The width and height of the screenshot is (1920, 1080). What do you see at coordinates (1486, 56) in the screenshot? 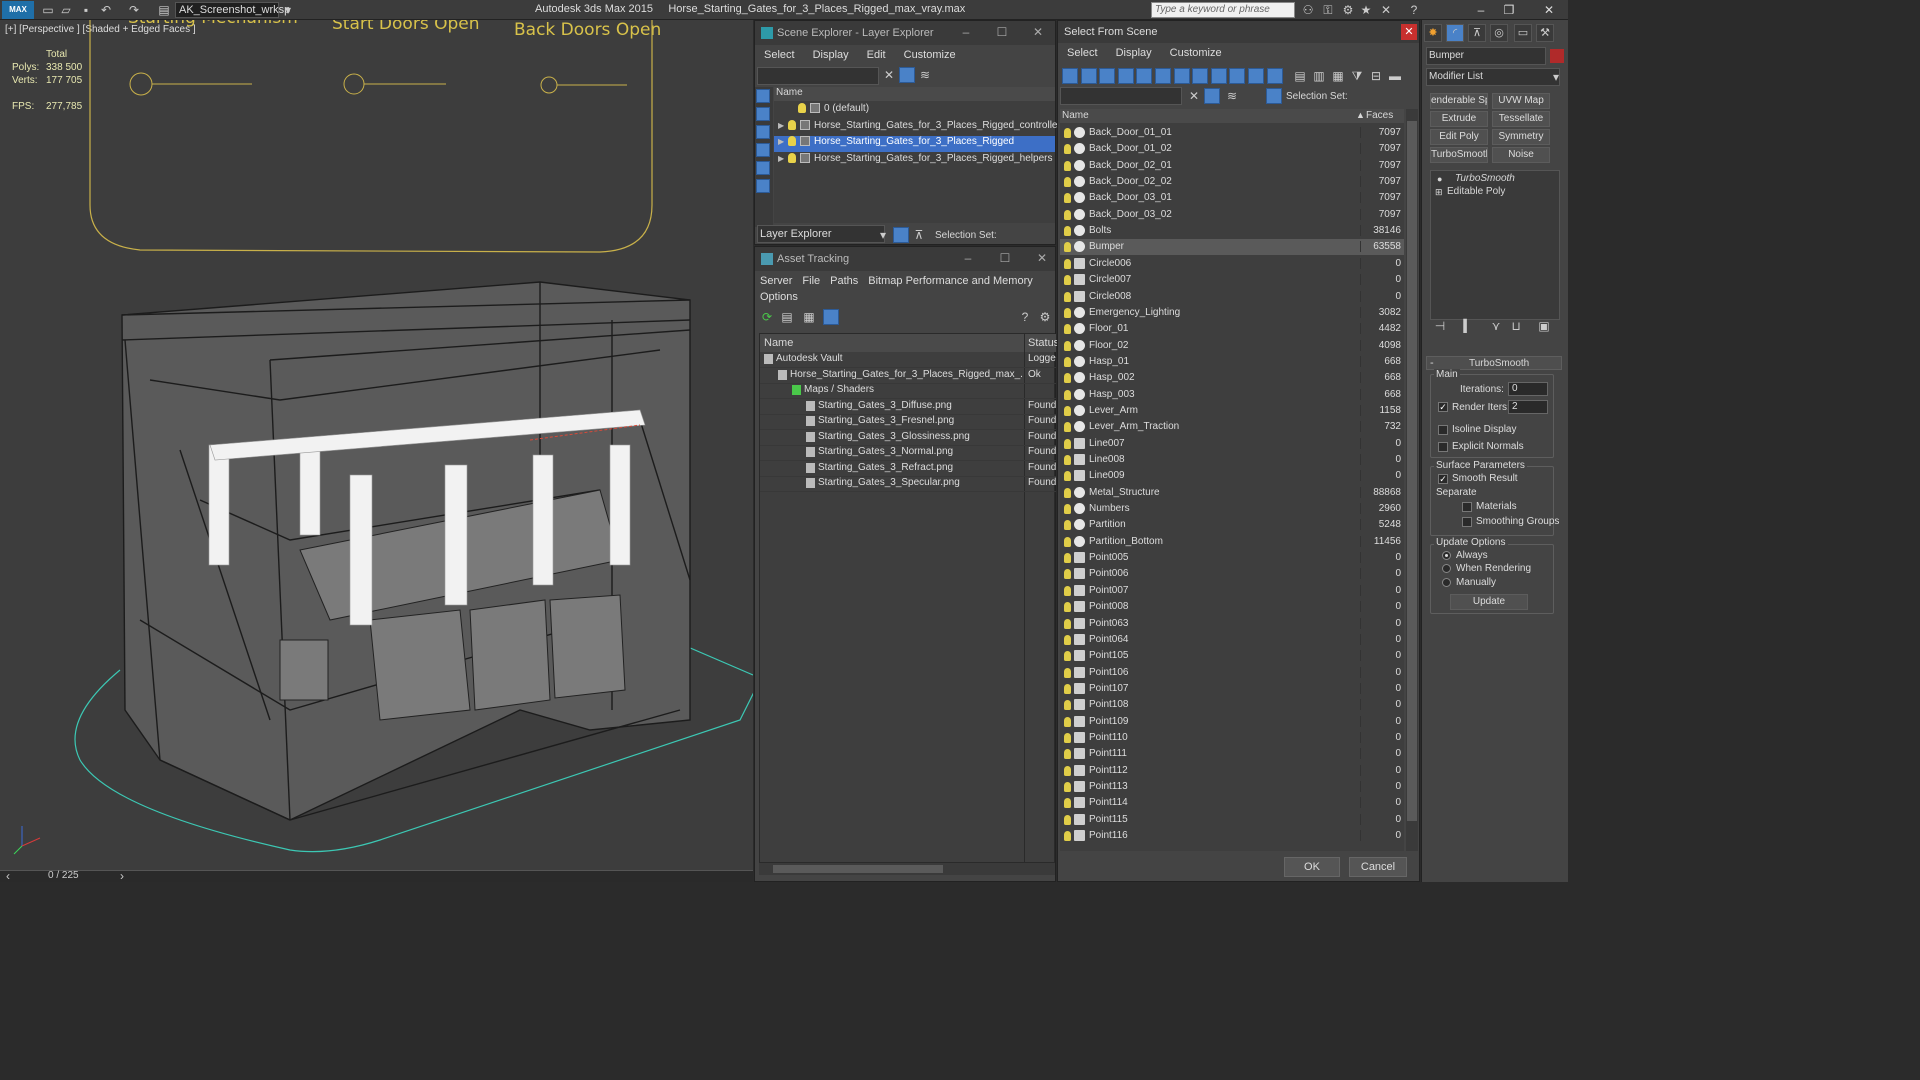
I see `object-name-input: Bumper` at bounding box center [1486, 56].